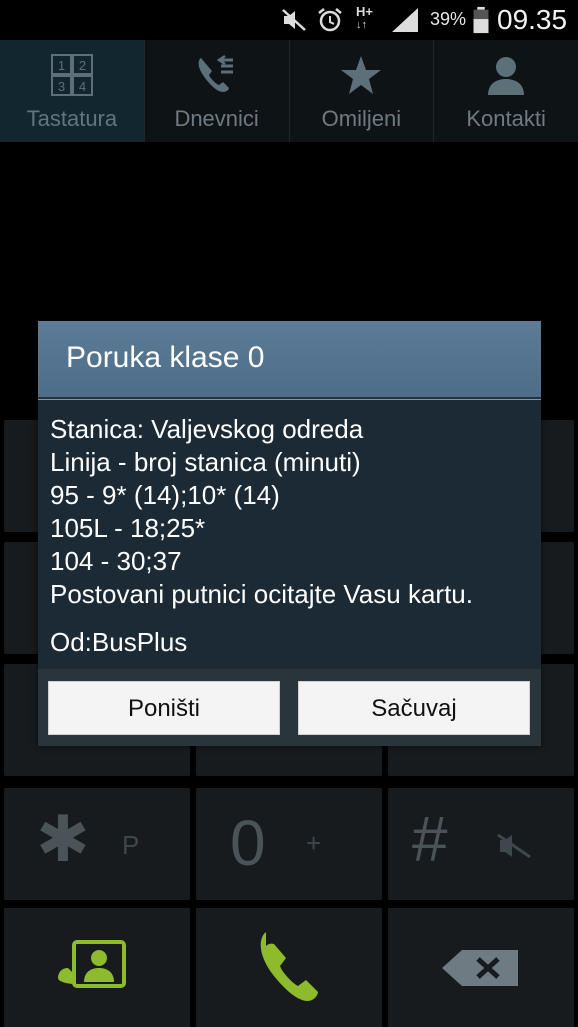 The image size is (578, 1027). What do you see at coordinates (506, 118) in the screenshot?
I see `tab-label: Kontakti` at bounding box center [506, 118].